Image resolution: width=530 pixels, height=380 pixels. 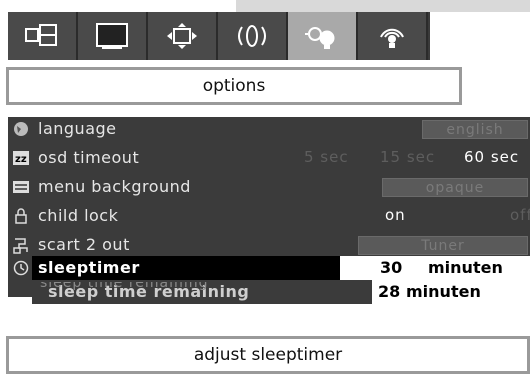 I want to click on menu-row-child-lock: child lock on off, so click(x=269, y=216).